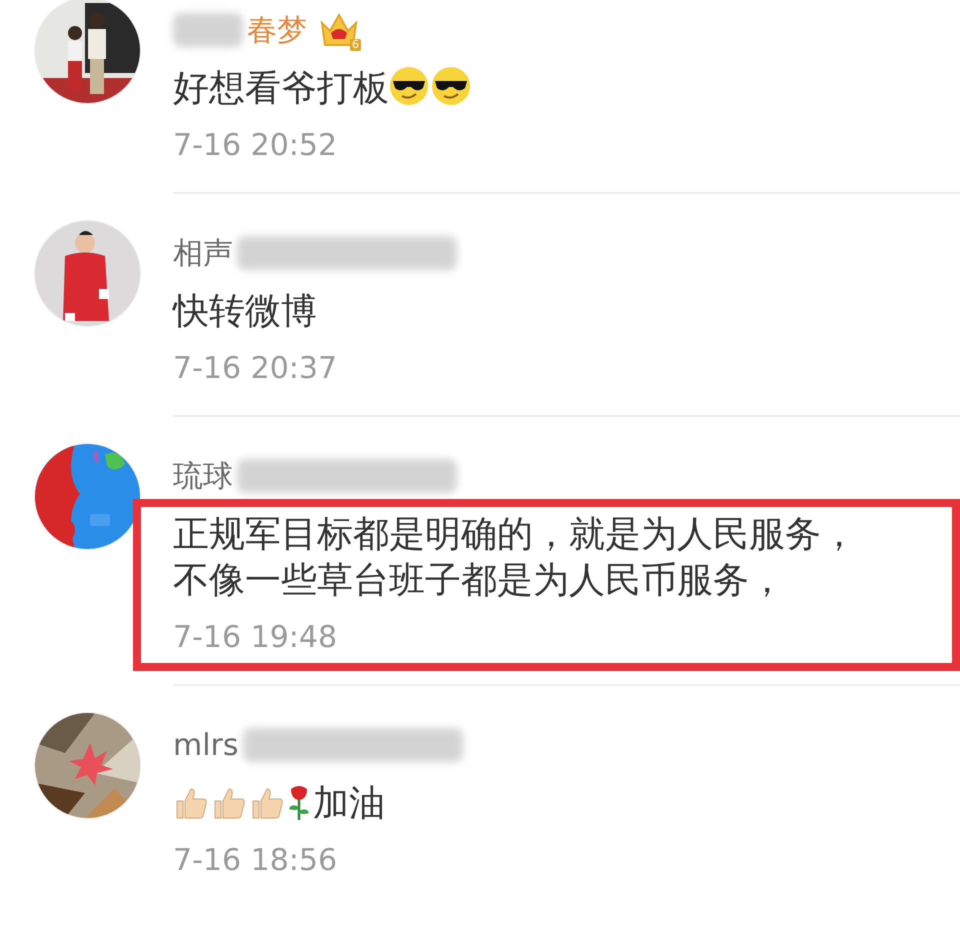 The image size is (960, 932). What do you see at coordinates (203, 476) in the screenshot?
I see `user-name: 琉球` at bounding box center [203, 476].